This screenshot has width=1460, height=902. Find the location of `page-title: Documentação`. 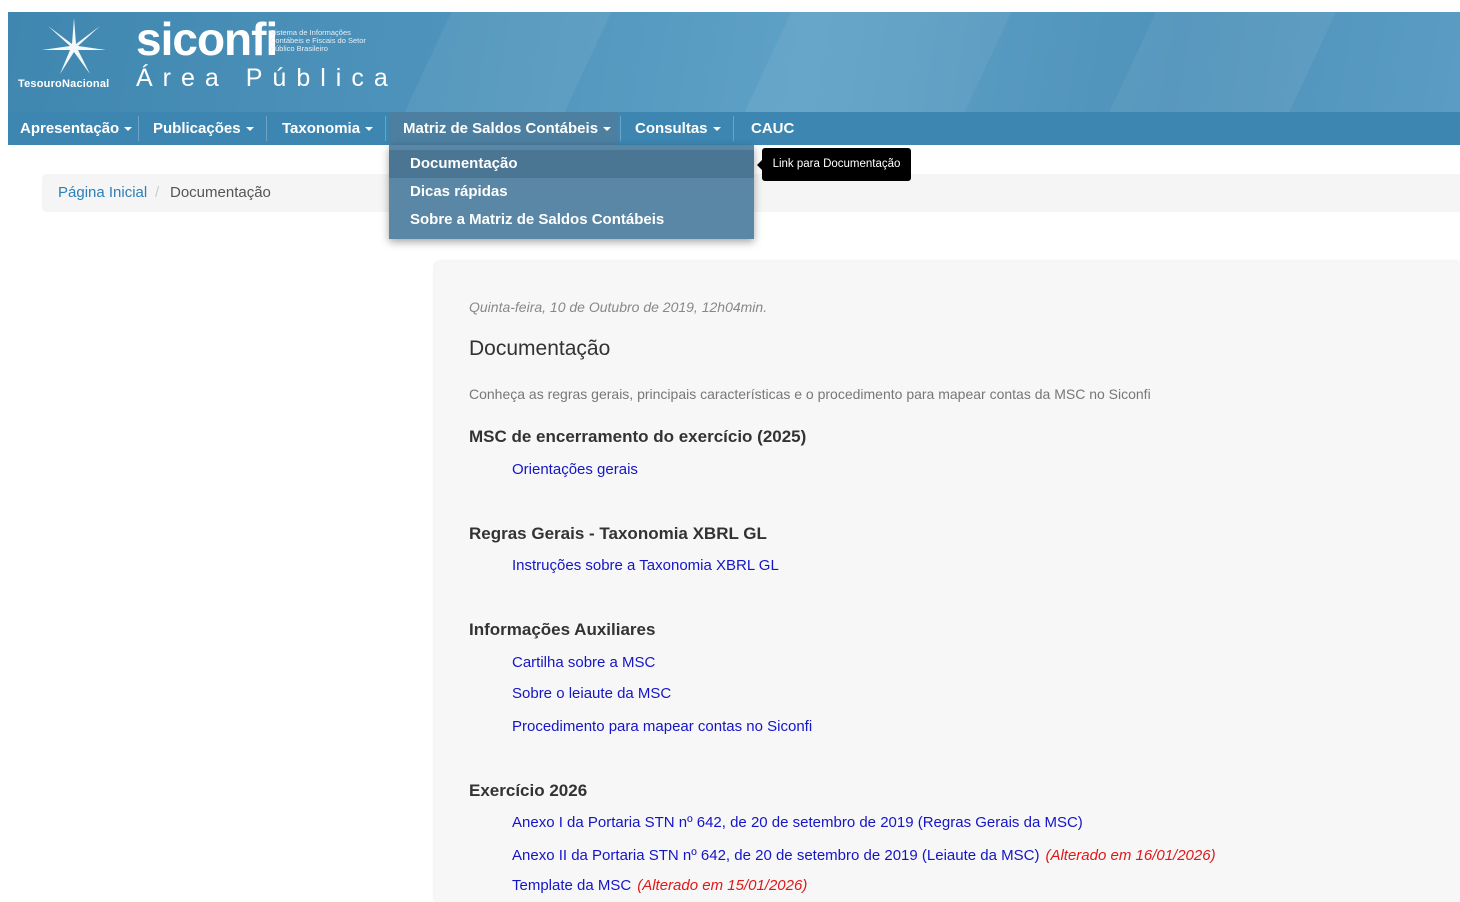

page-title: Documentação is located at coordinates (540, 348).